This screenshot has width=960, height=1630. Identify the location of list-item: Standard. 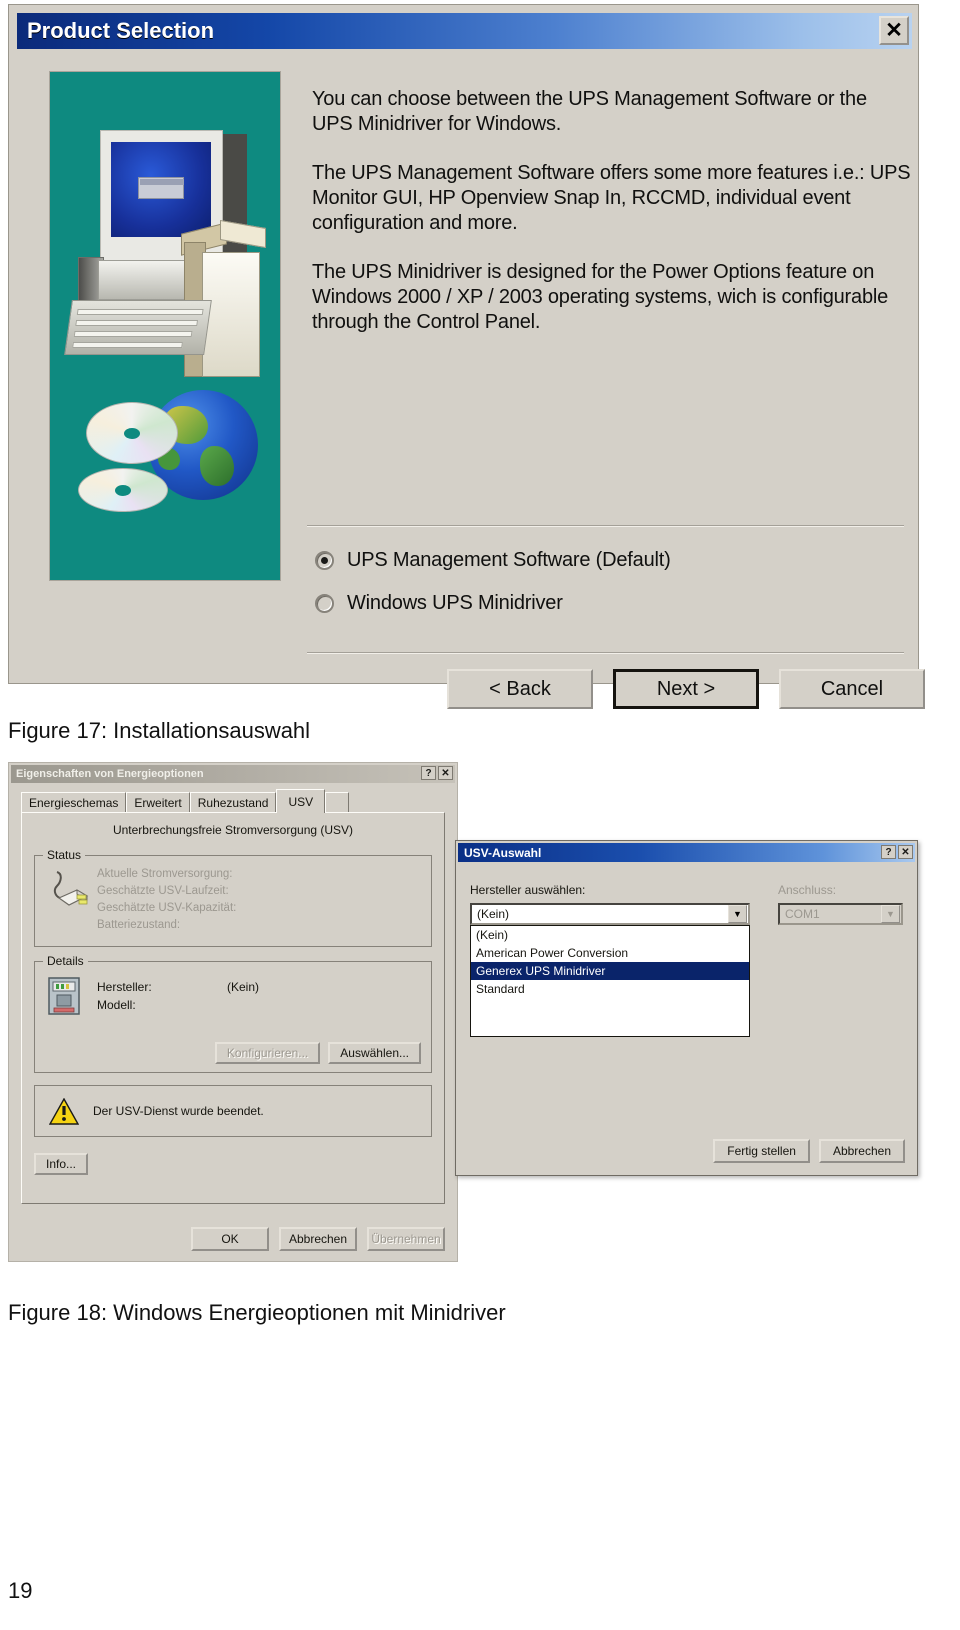
(610, 989).